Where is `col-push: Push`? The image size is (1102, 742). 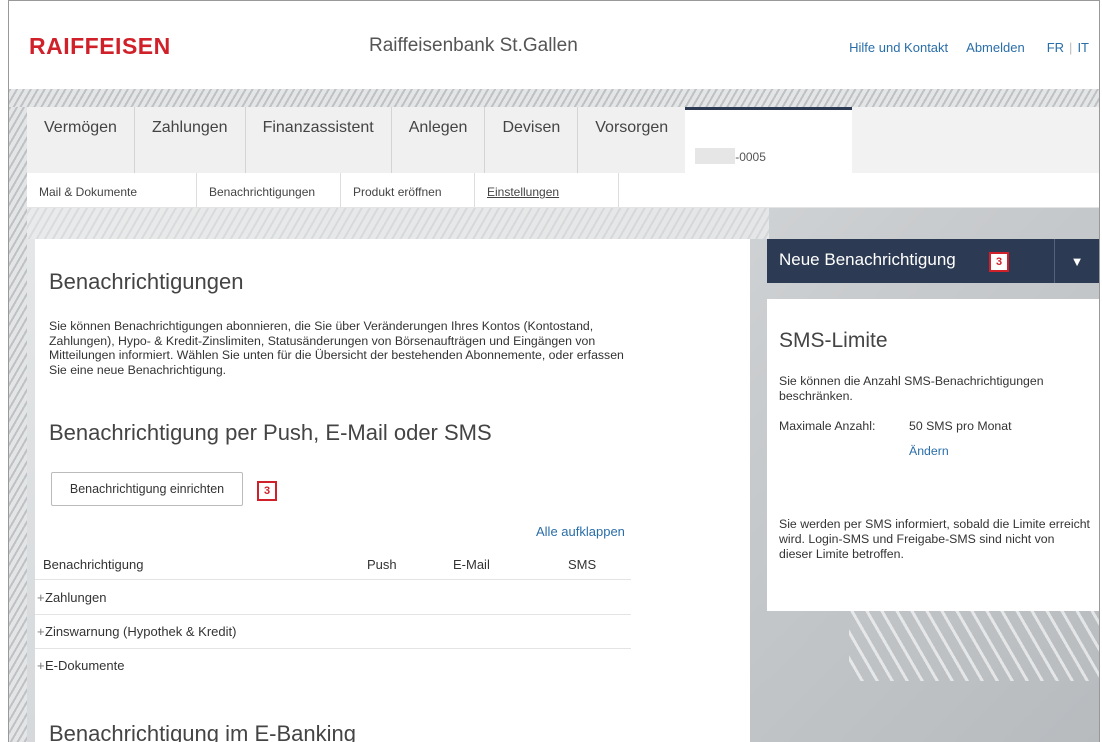
col-push: Push is located at coordinates (382, 564).